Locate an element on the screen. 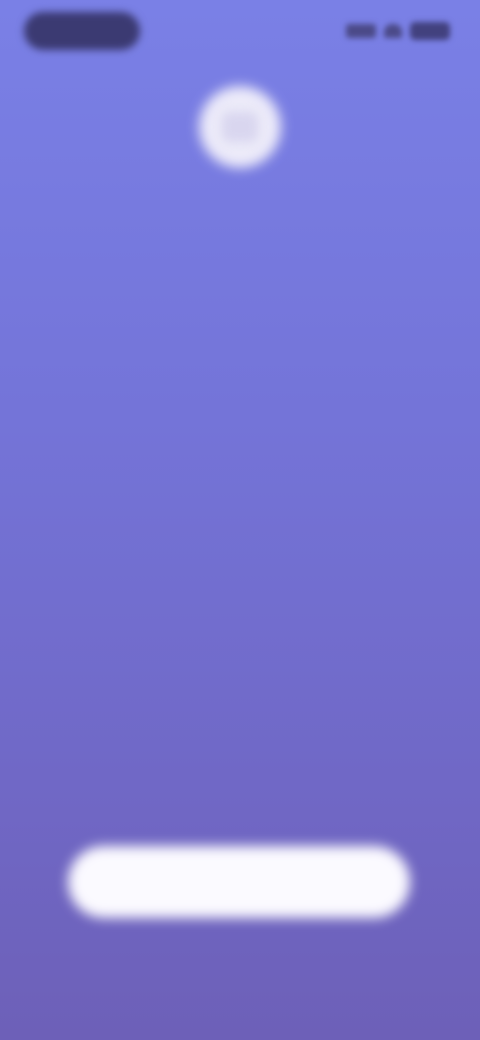 This screenshot has height=1040, width=480. status-bar is located at coordinates (240, 35).